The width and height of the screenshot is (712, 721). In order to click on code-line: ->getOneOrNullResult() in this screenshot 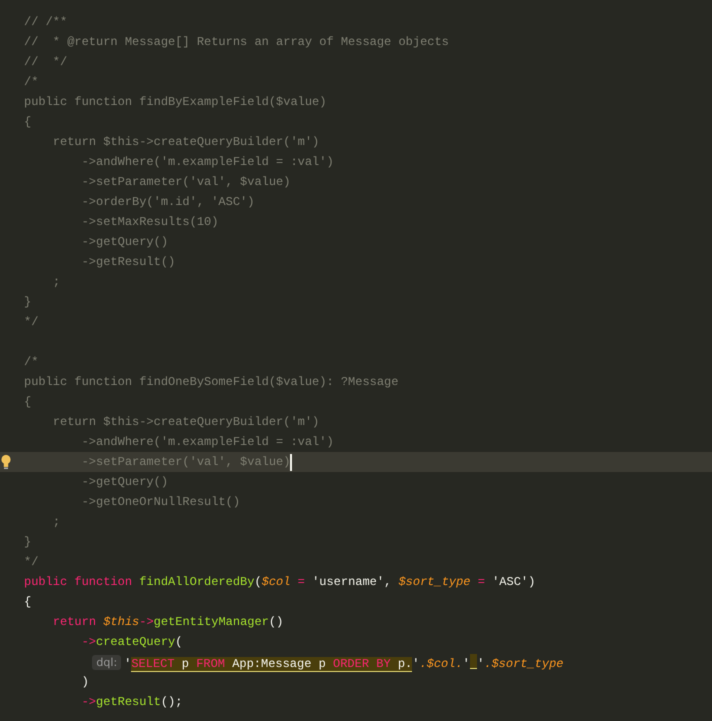, I will do `click(161, 502)`.